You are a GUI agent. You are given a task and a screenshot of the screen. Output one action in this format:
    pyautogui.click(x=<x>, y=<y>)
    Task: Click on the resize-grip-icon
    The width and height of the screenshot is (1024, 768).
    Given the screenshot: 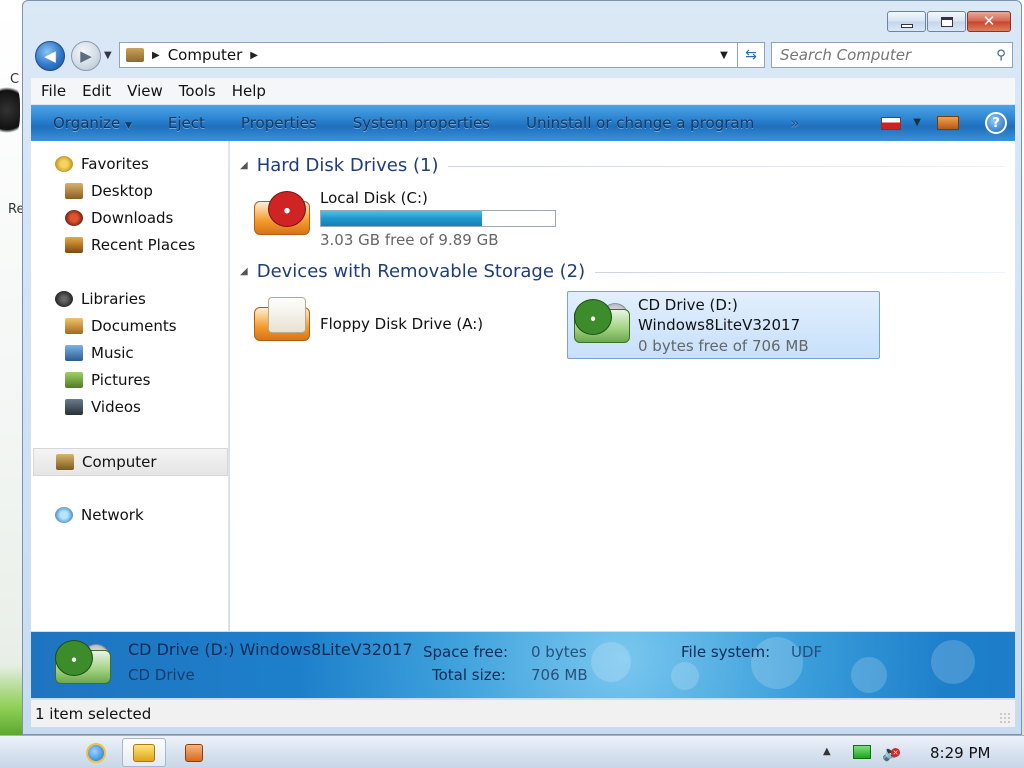 What is the action you would take?
    pyautogui.click(x=1005, y=718)
    